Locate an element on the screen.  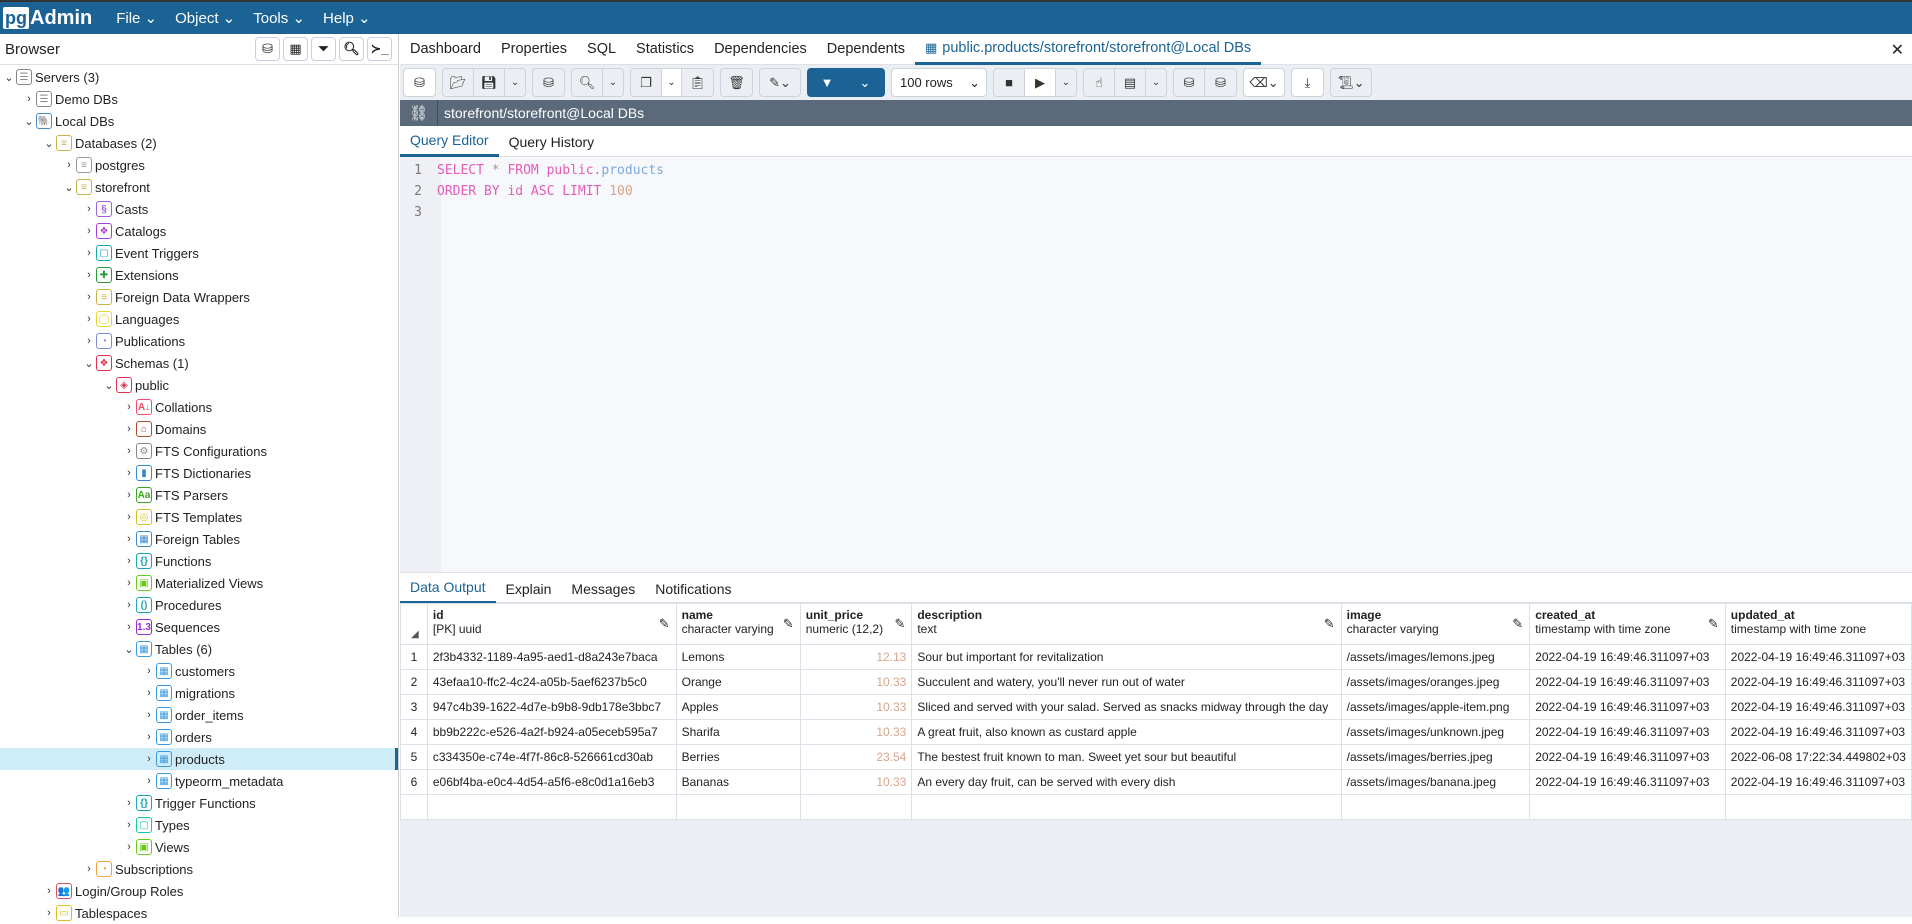
table-cell: /assets/images/oranges.jpeg is located at coordinates (1435, 682).